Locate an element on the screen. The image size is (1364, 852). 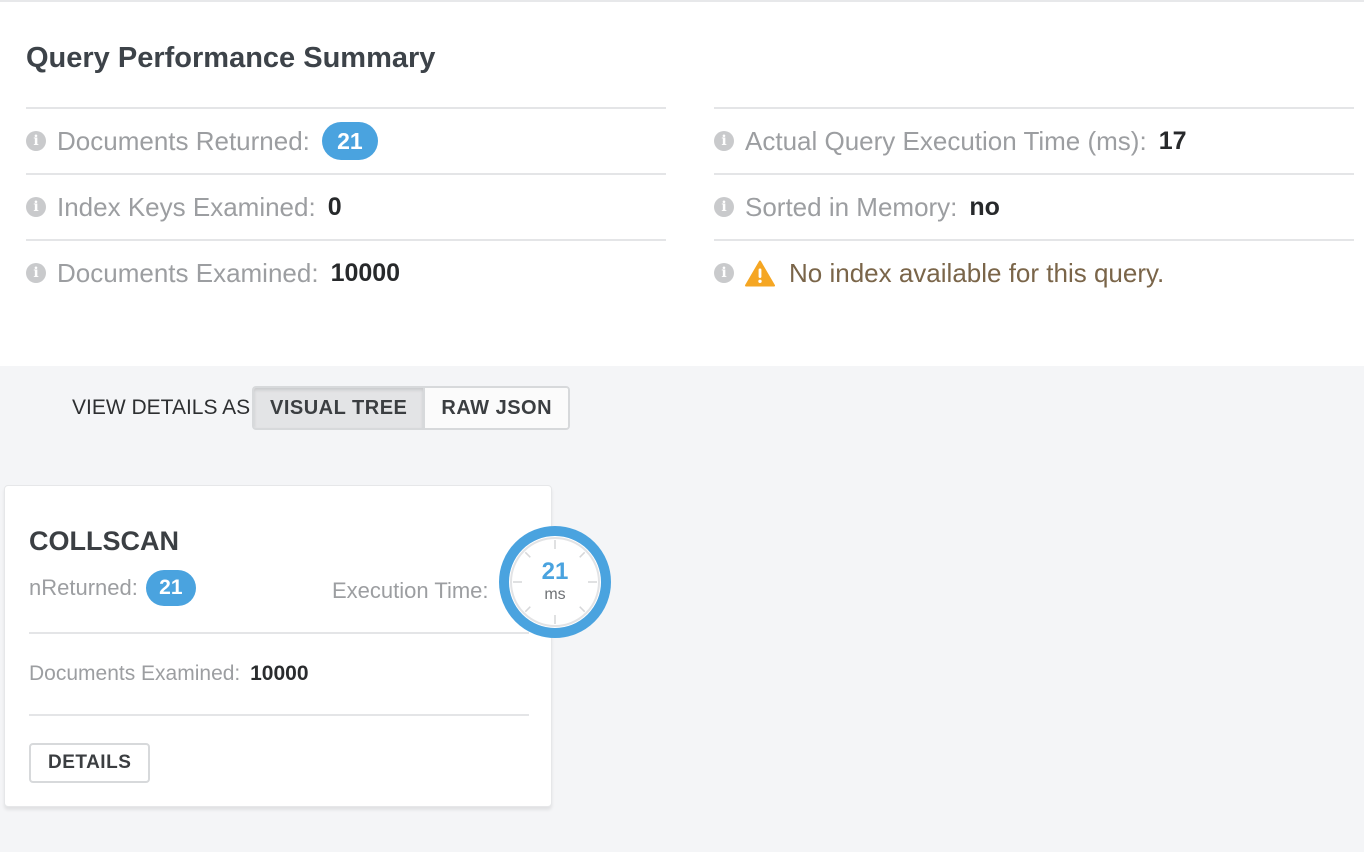
details-button: DETAILS is located at coordinates (90, 763).